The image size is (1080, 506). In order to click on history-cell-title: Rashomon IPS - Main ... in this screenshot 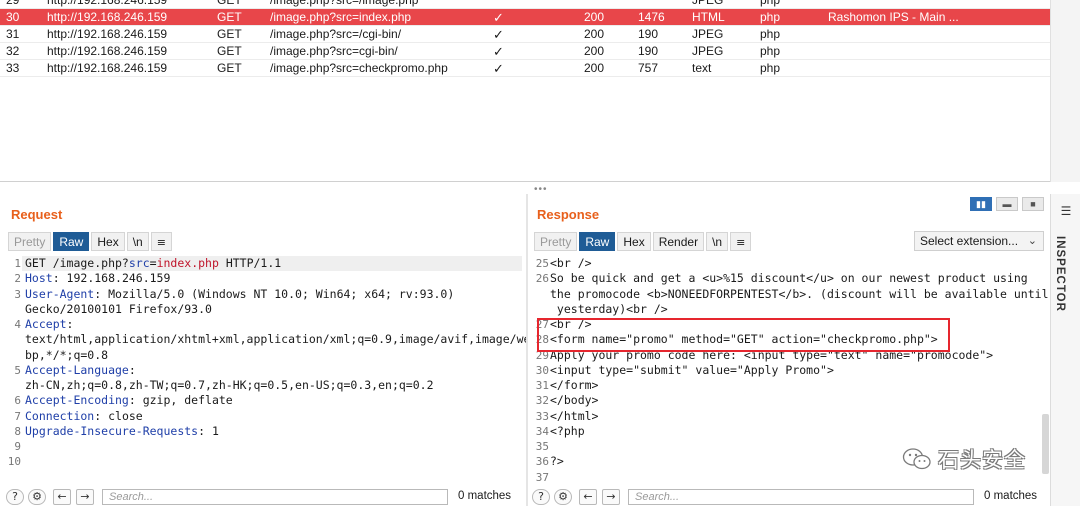, I will do `click(893, 17)`.